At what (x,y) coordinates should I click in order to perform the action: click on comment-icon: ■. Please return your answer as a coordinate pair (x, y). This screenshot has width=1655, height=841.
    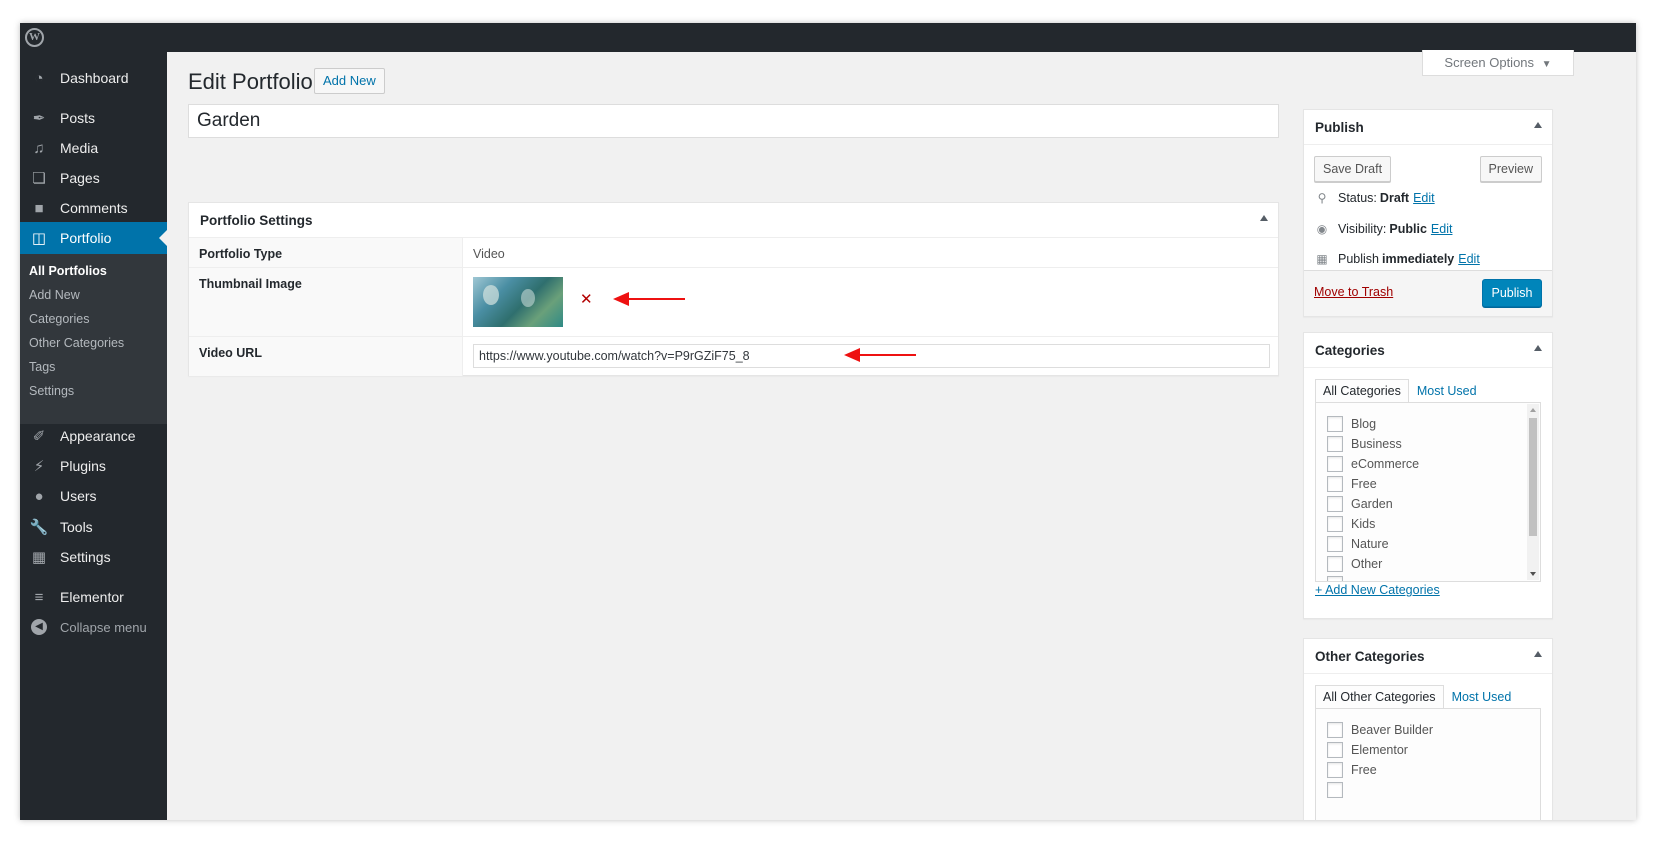
    Looking at the image, I should click on (39, 208).